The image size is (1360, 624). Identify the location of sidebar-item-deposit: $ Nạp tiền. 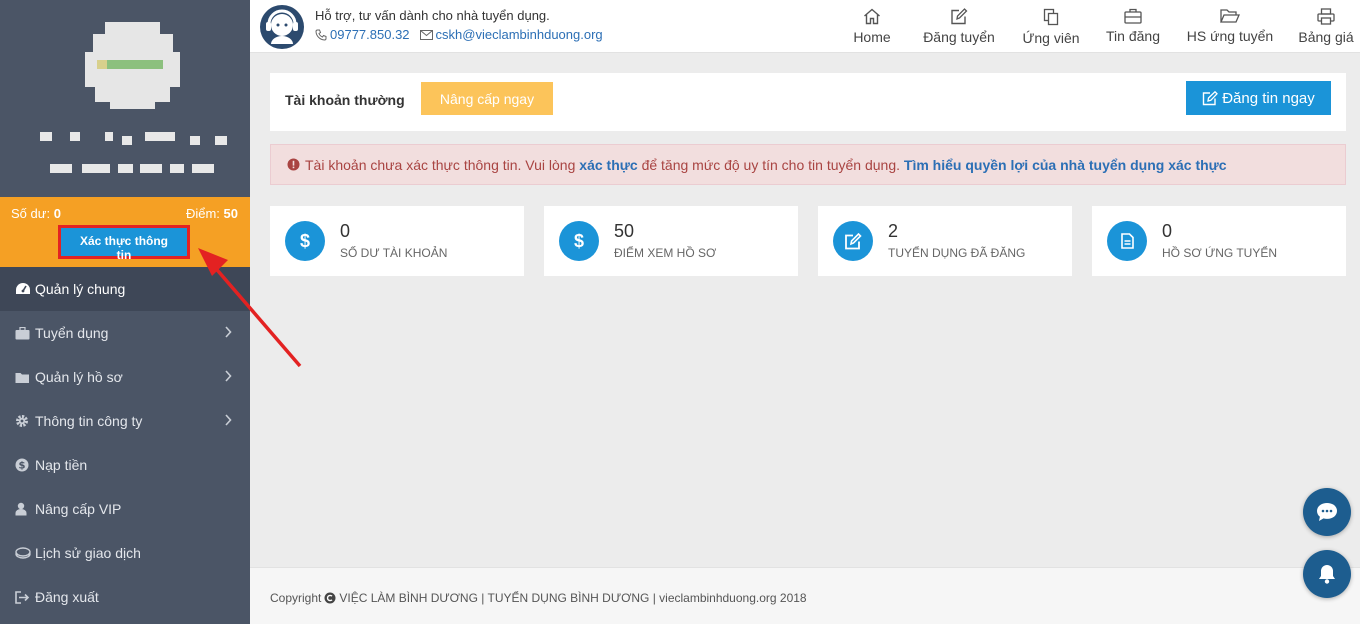
(125, 465).